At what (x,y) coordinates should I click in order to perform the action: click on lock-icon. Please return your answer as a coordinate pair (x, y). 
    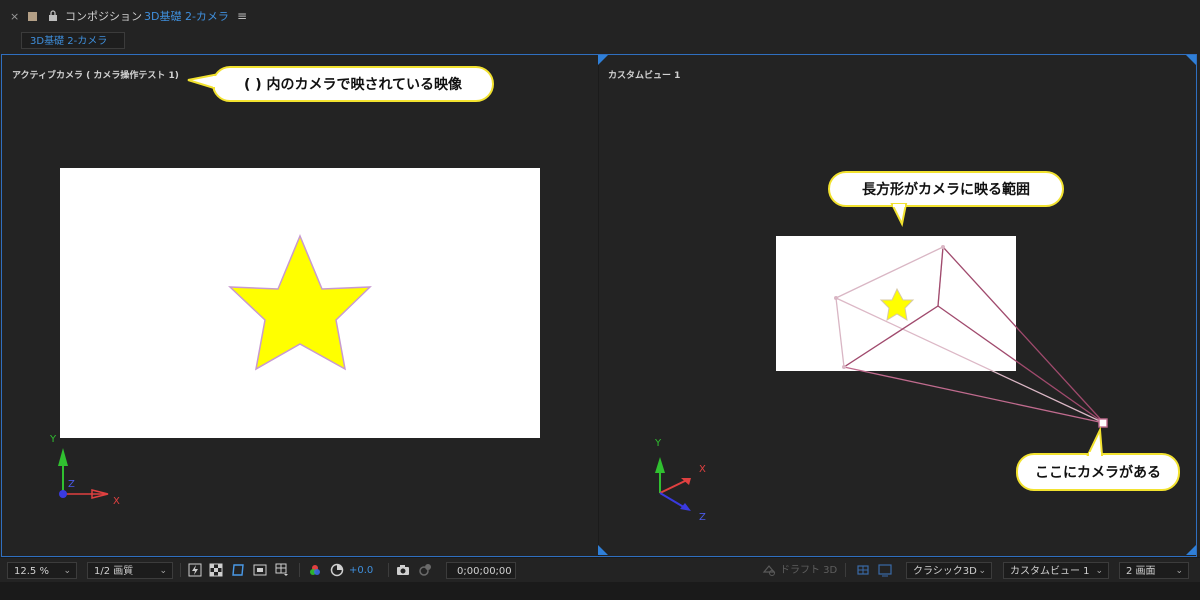
    Looking at the image, I should click on (53, 16).